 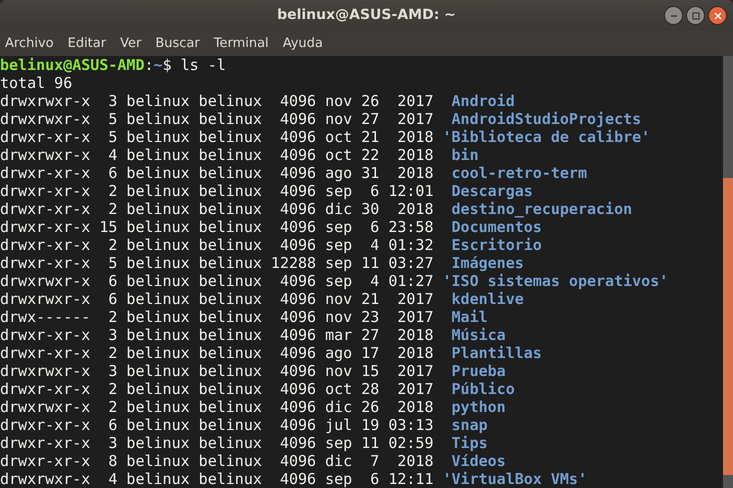 I want to click on prompt-path: ~, so click(x=158, y=65).